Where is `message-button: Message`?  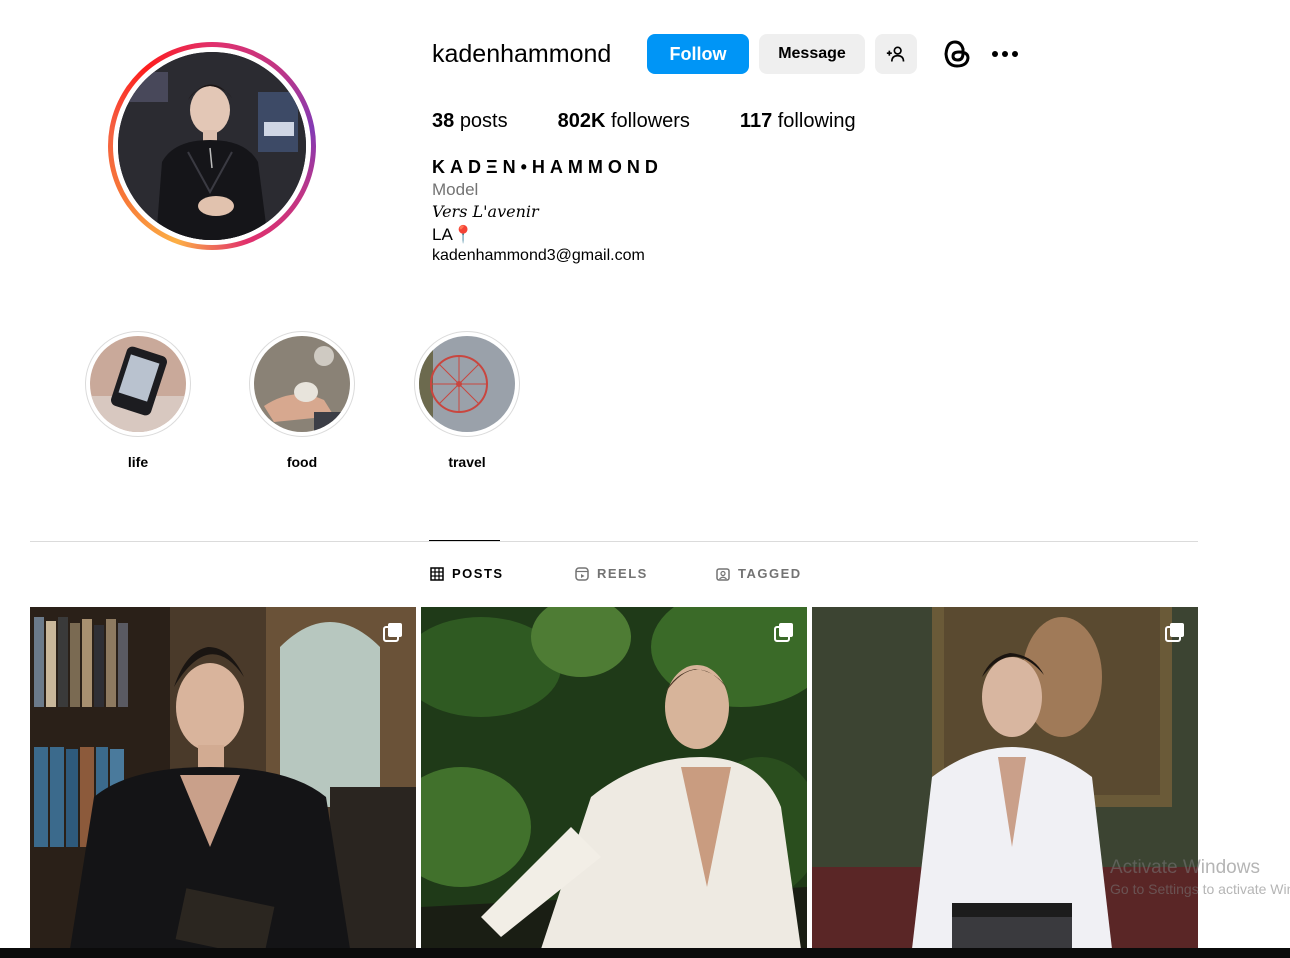 message-button: Message is located at coordinates (812, 54).